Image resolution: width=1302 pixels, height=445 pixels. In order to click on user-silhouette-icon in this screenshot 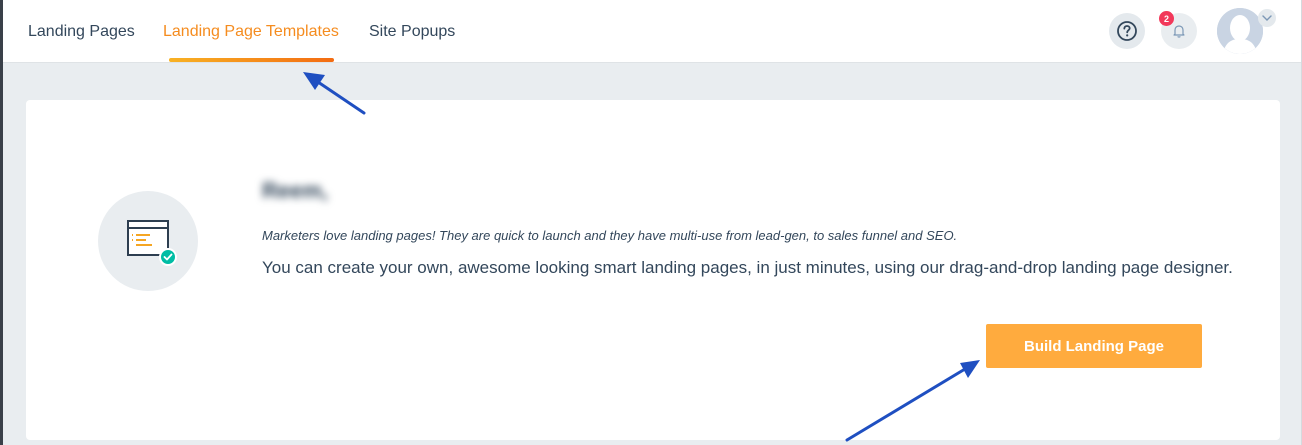, I will do `click(1240, 31)`.